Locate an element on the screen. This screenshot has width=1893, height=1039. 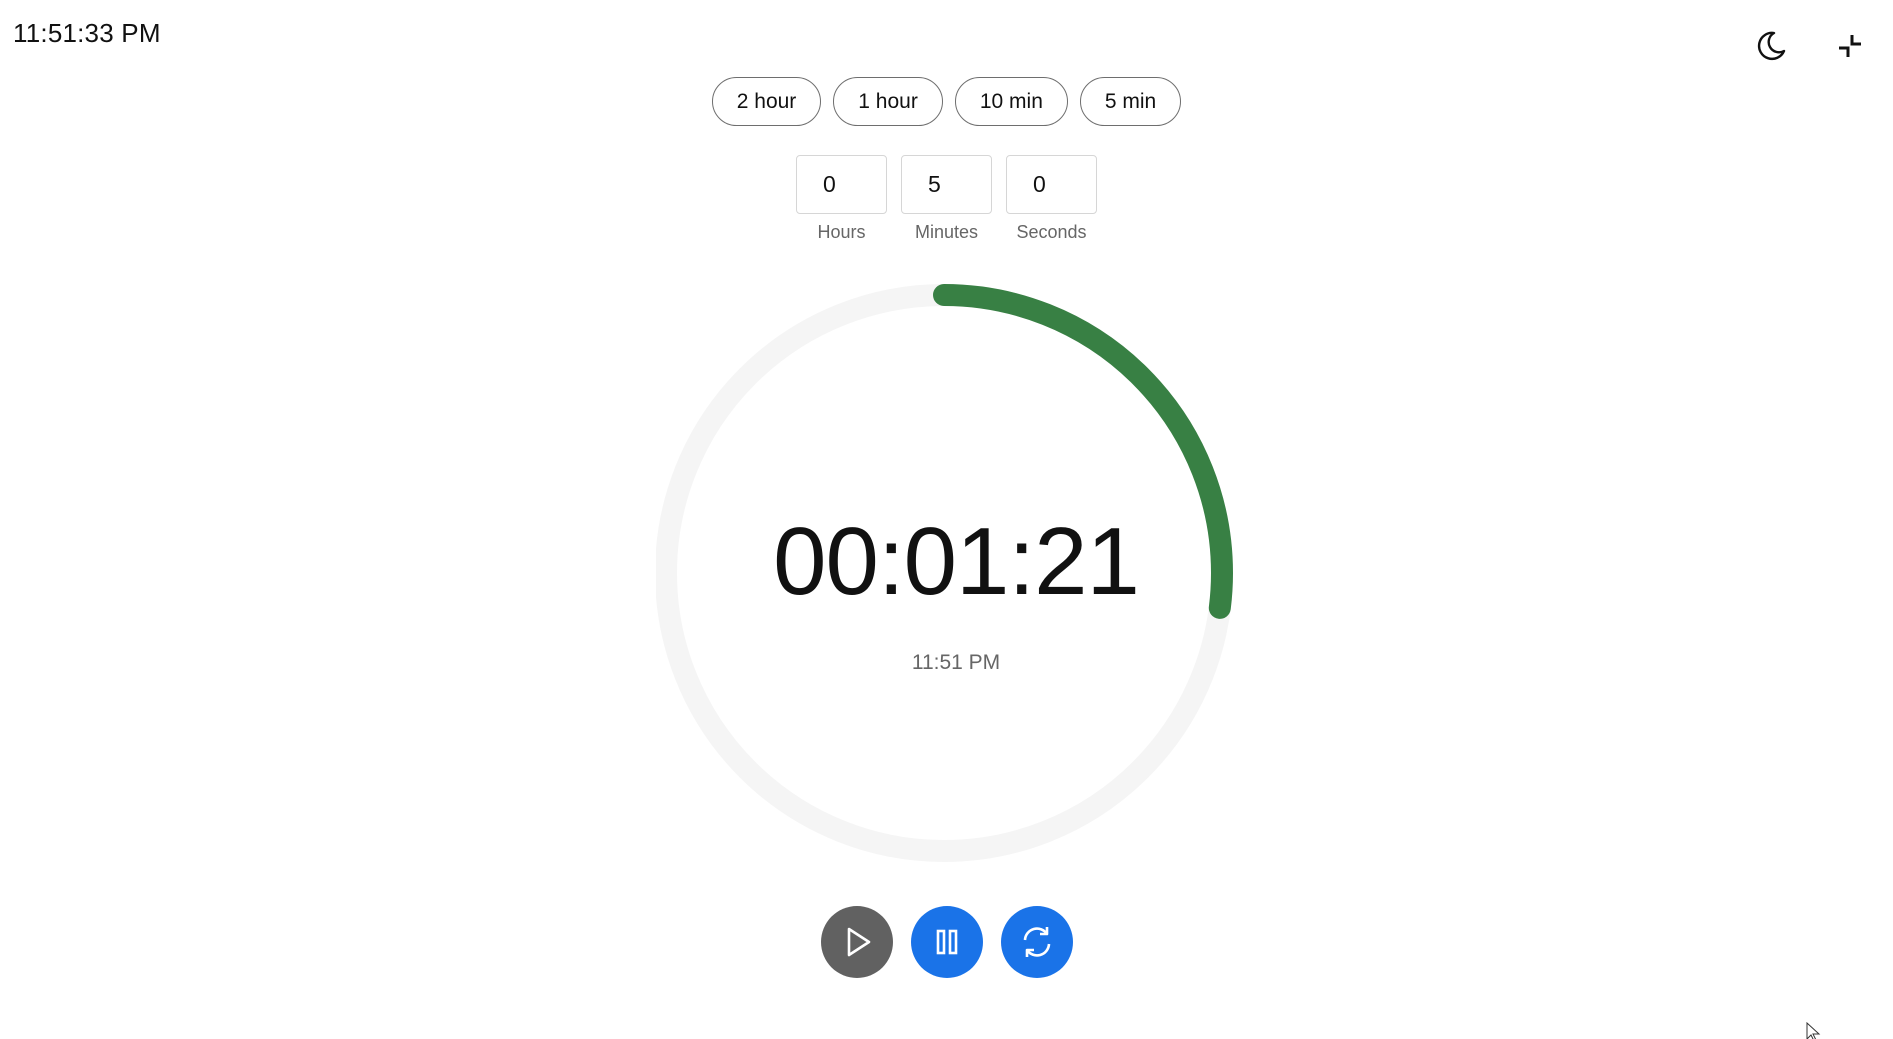
pause-icon is located at coordinates (946, 942).